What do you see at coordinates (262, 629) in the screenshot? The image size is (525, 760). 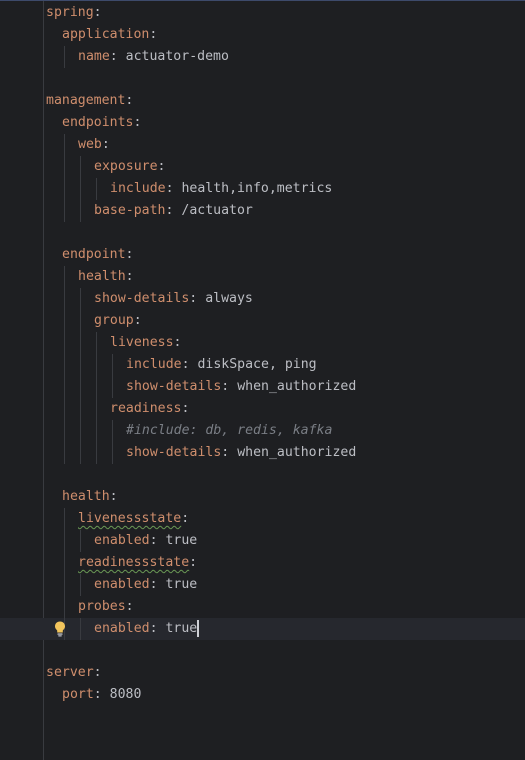 I see `code-line-current: enabled: true` at bounding box center [262, 629].